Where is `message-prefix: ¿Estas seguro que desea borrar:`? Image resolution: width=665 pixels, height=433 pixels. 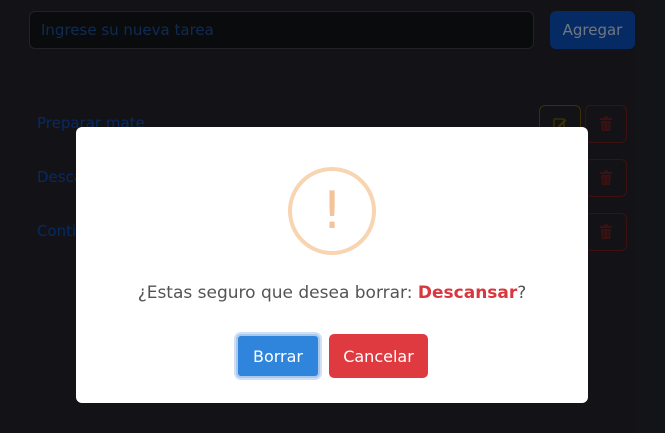
message-prefix: ¿Estas seguro que desea borrar: is located at coordinates (277, 293).